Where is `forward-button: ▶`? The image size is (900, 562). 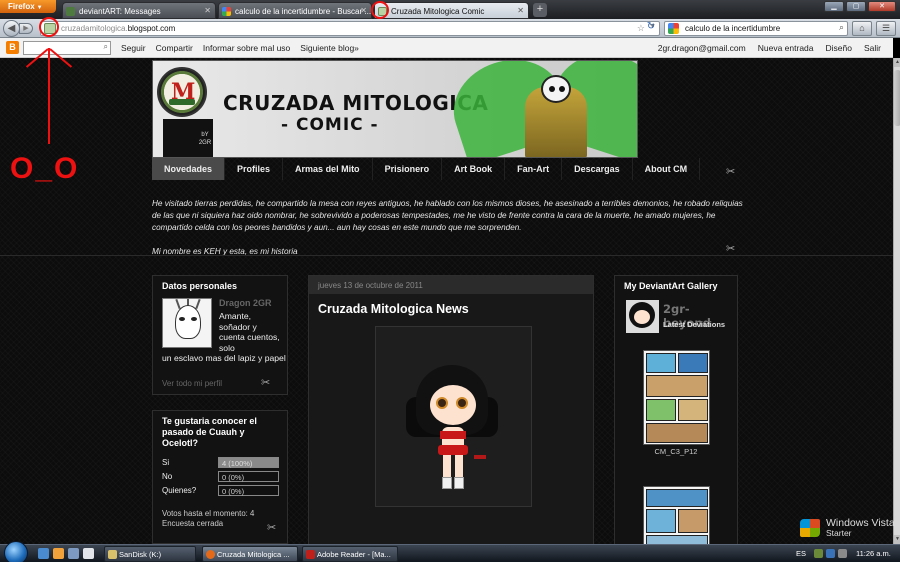 forward-button: ▶ is located at coordinates (26, 28).